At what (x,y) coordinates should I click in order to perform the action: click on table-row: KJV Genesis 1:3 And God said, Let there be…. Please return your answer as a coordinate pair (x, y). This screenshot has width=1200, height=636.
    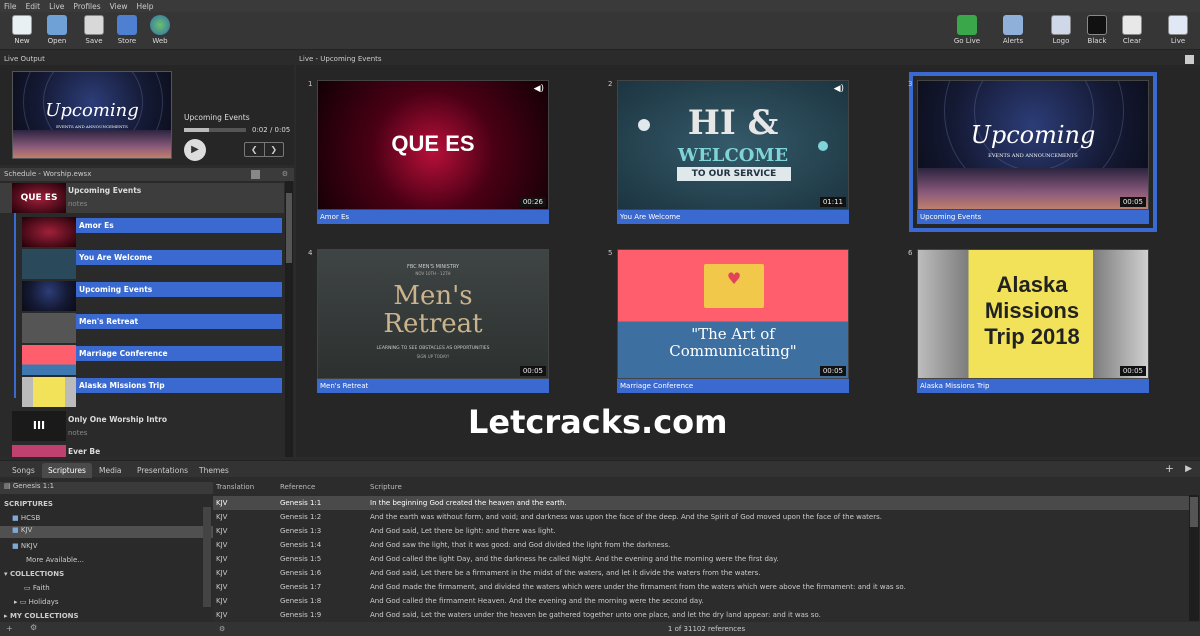
    Looking at the image, I should click on (701, 531).